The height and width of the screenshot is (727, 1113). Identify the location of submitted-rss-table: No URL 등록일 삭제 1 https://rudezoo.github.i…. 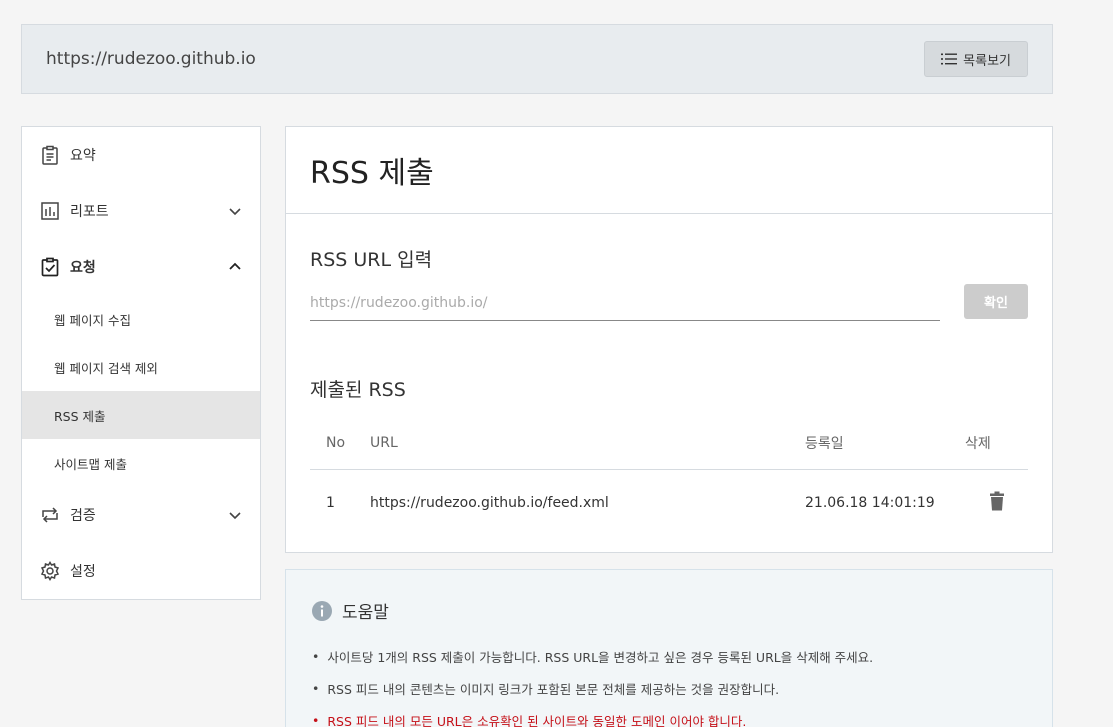
(669, 477).